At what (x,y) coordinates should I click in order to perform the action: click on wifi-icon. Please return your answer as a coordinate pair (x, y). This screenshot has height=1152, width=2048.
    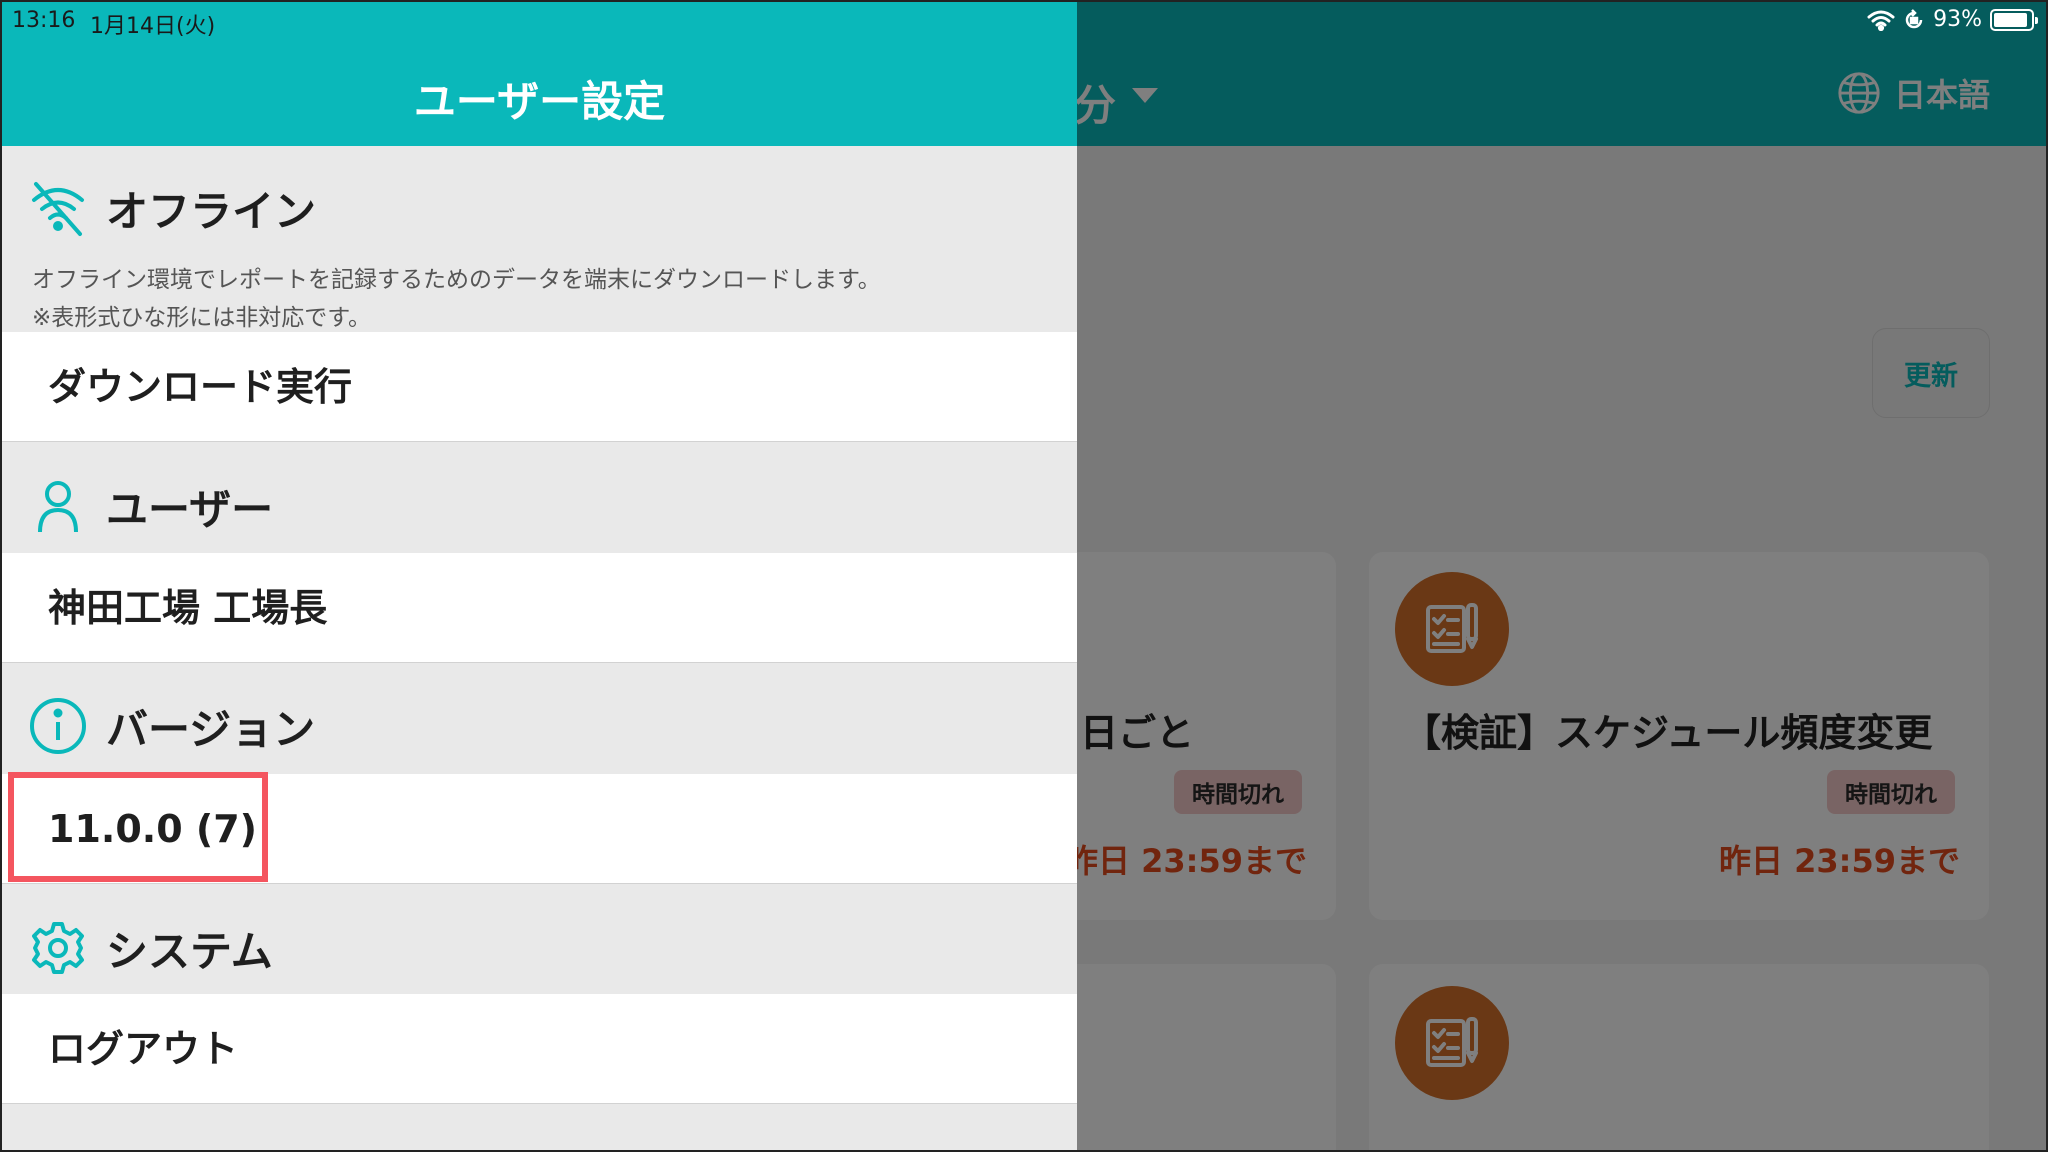
    Looking at the image, I should click on (1881, 20).